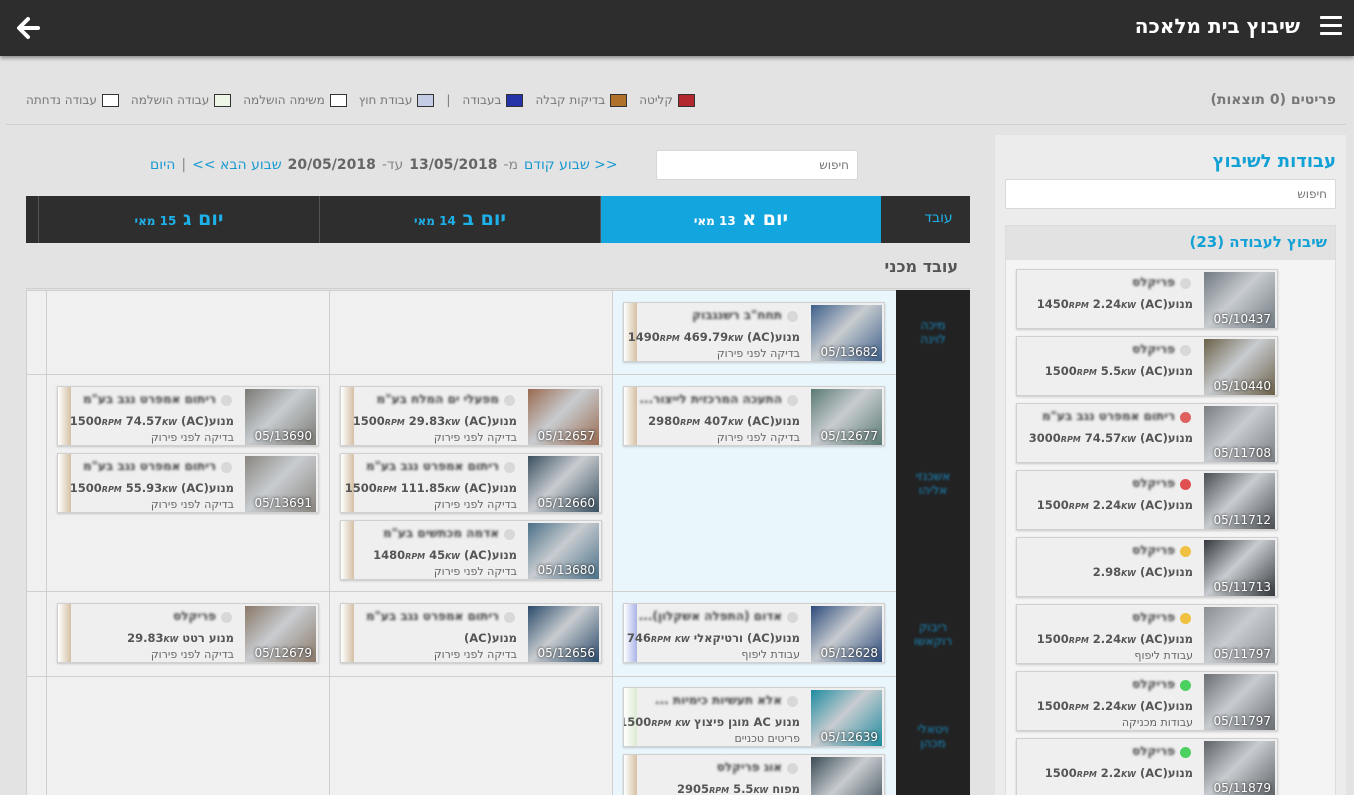 The width and height of the screenshot is (1354, 795). Describe the element at coordinates (237, 165) in the screenshot. I see `next-week-link: שבוע הבא >>` at that location.